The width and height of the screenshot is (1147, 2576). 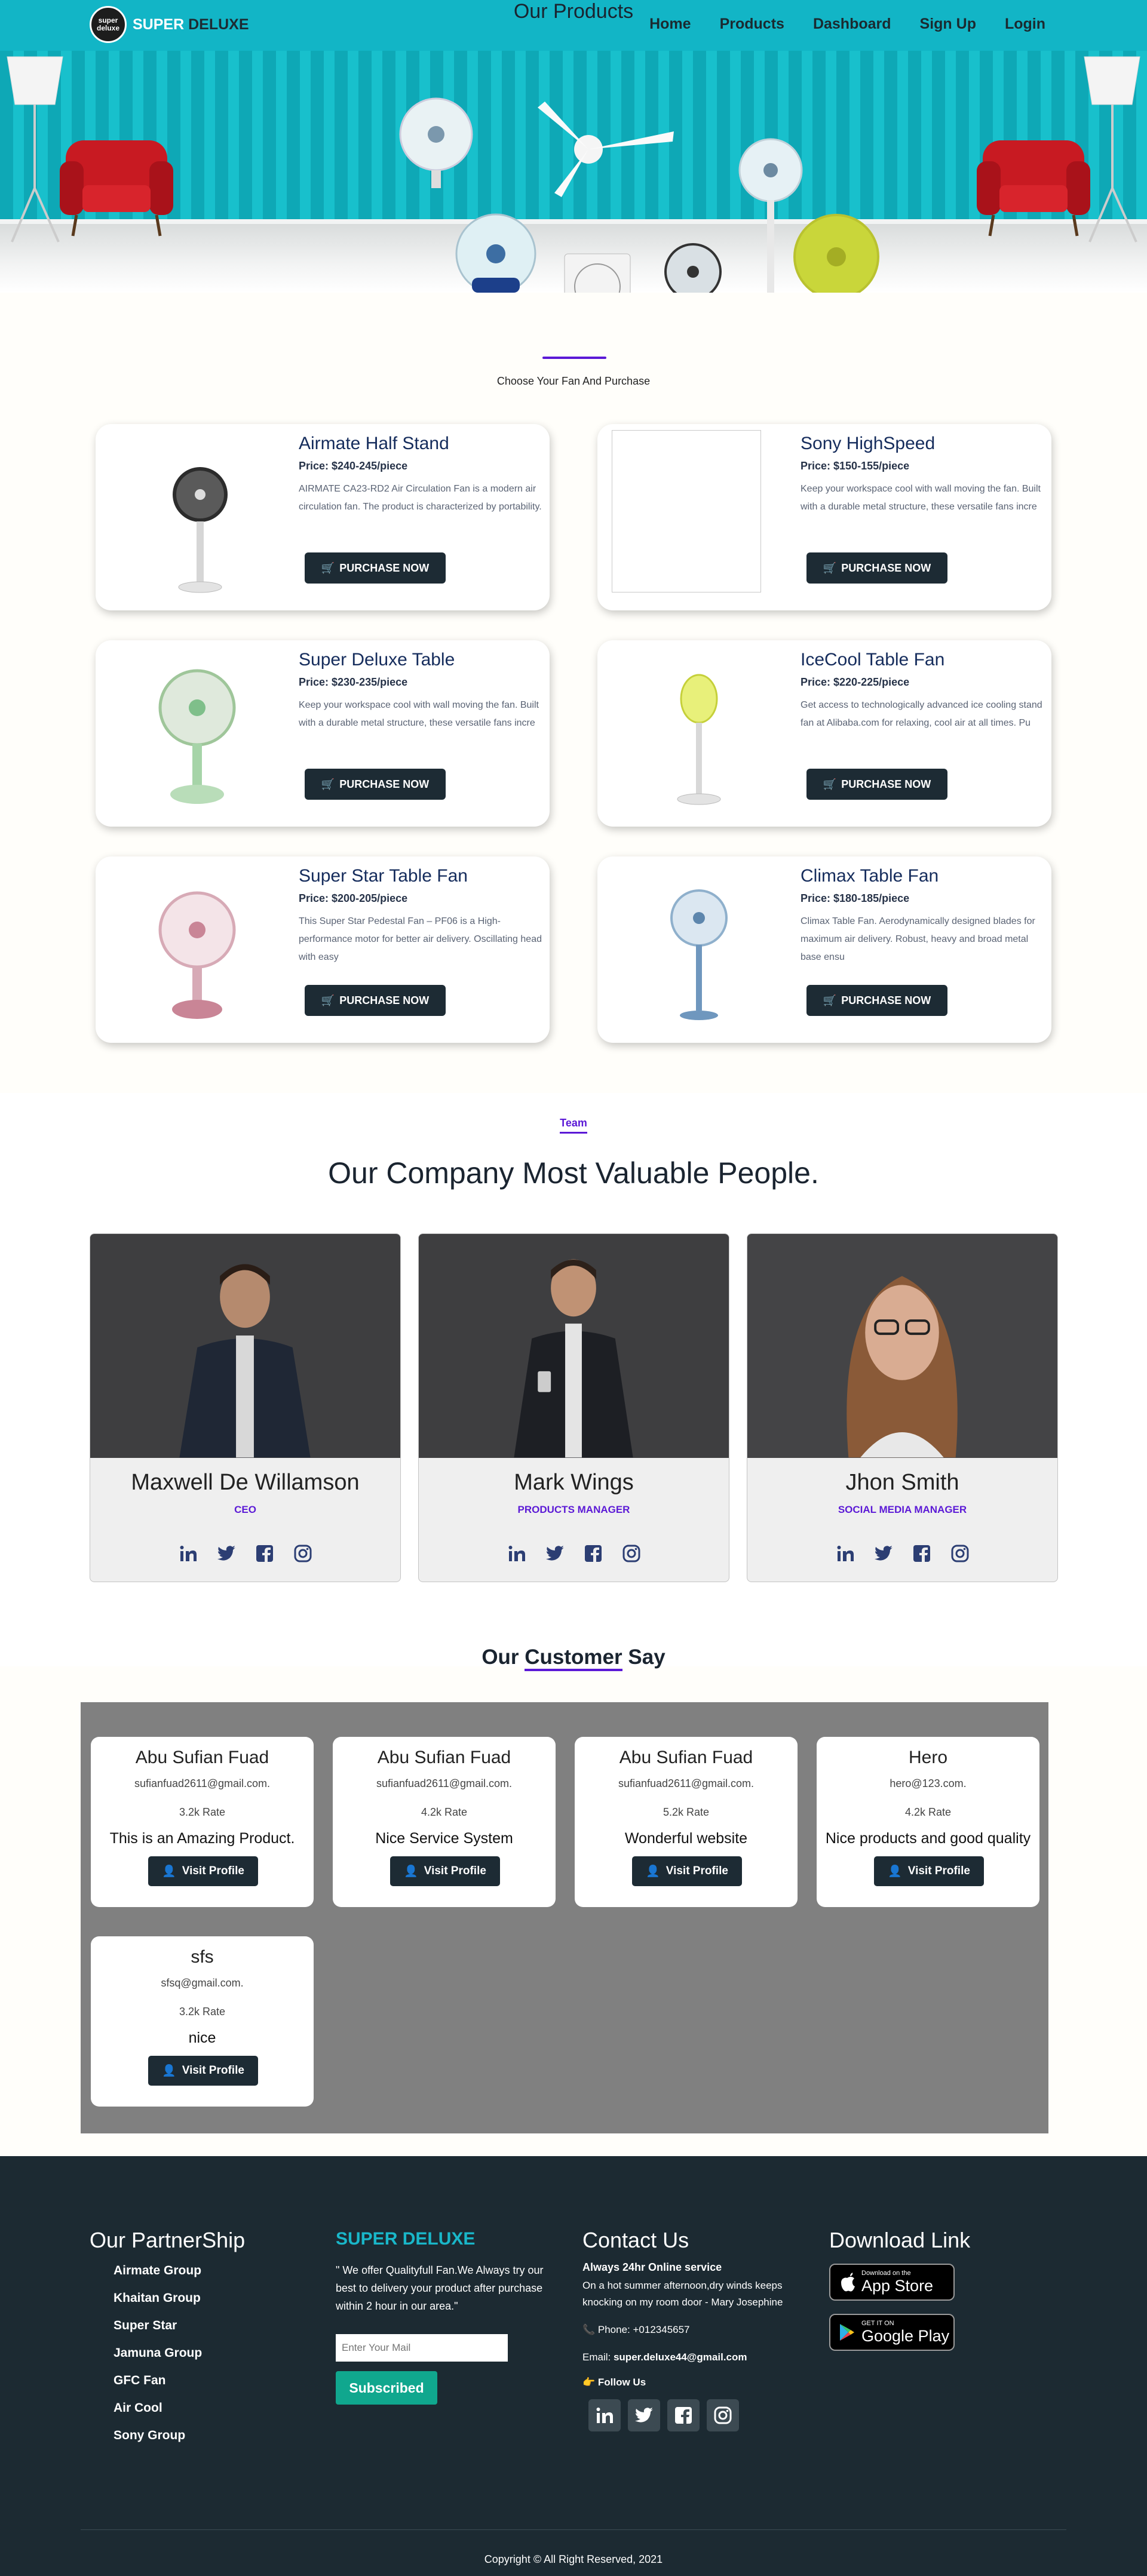 I want to click on partner-link: Khaitan Group, so click(x=179, y=2298).